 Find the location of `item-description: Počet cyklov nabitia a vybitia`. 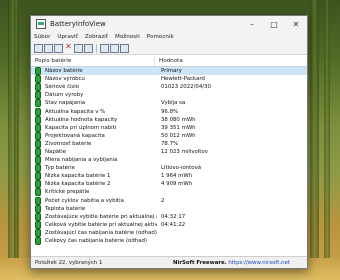

item-description: Počet cyklov nabitia a vybitia is located at coordinates (84, 200).